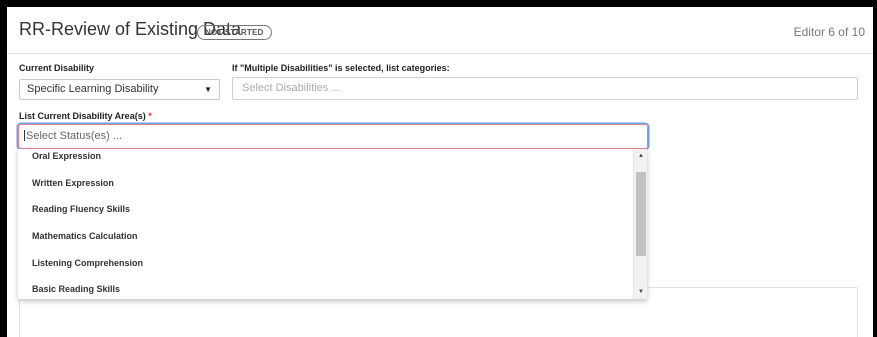 This screenshot has height=337, width=877. What do you see at coordinates (641, 214) in the screenshot?
I see `scrollbar-thumb` at bounding box center [641, 214].